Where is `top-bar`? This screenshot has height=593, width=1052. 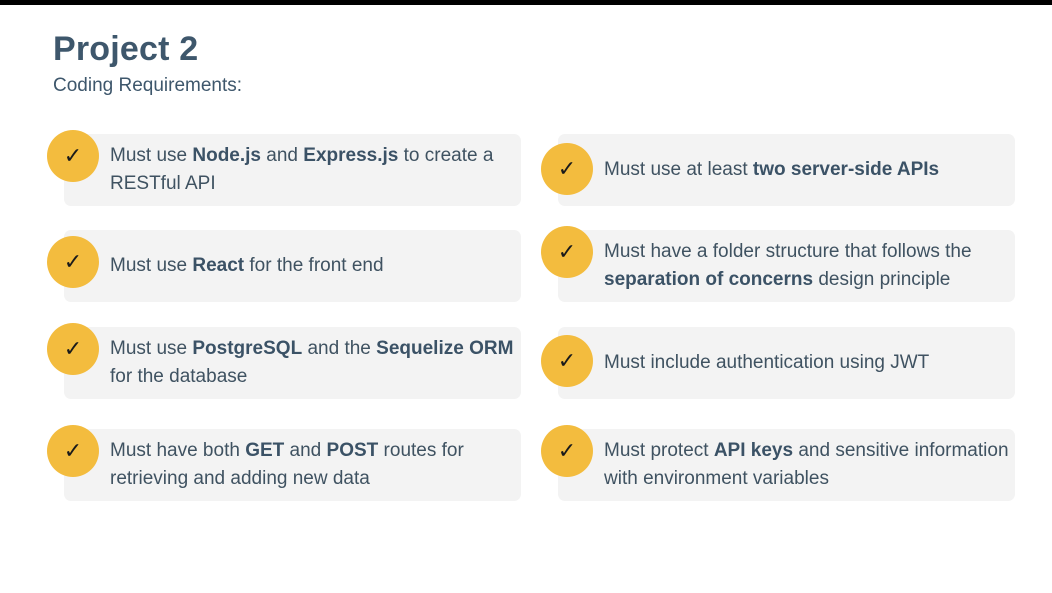
top-bar is located at coordinates (526, 2).